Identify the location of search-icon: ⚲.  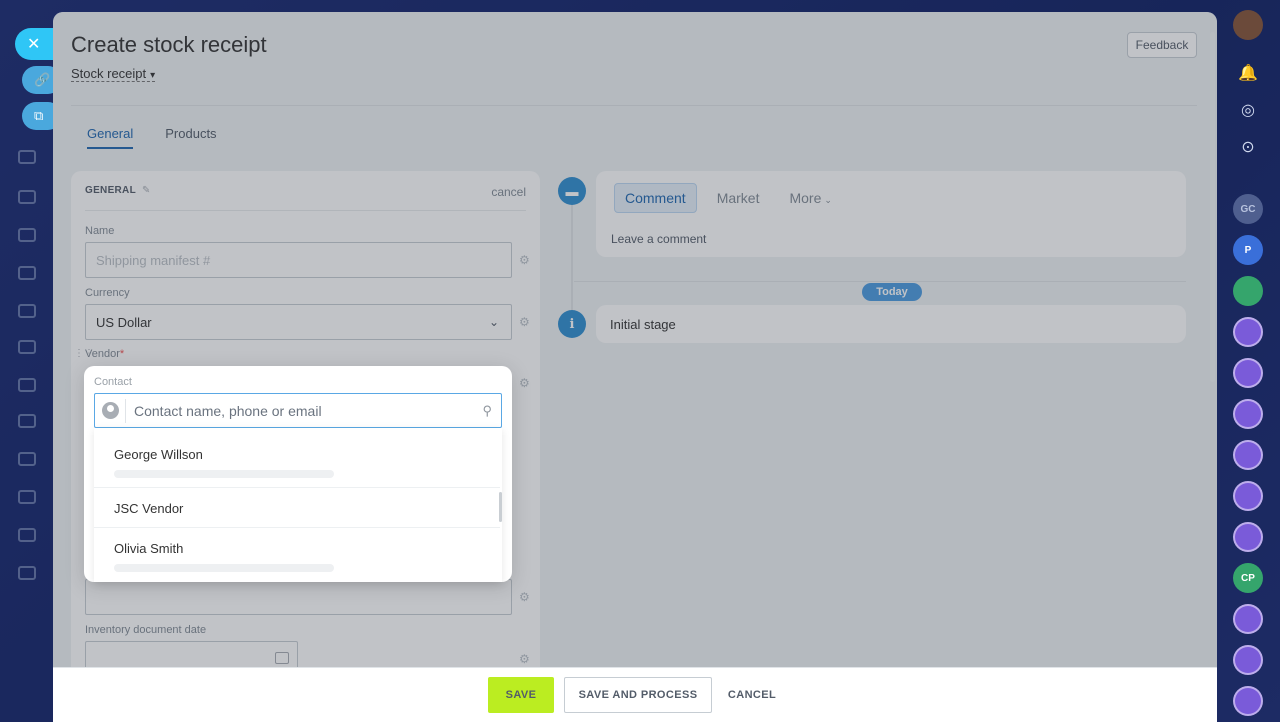
(487, 411).